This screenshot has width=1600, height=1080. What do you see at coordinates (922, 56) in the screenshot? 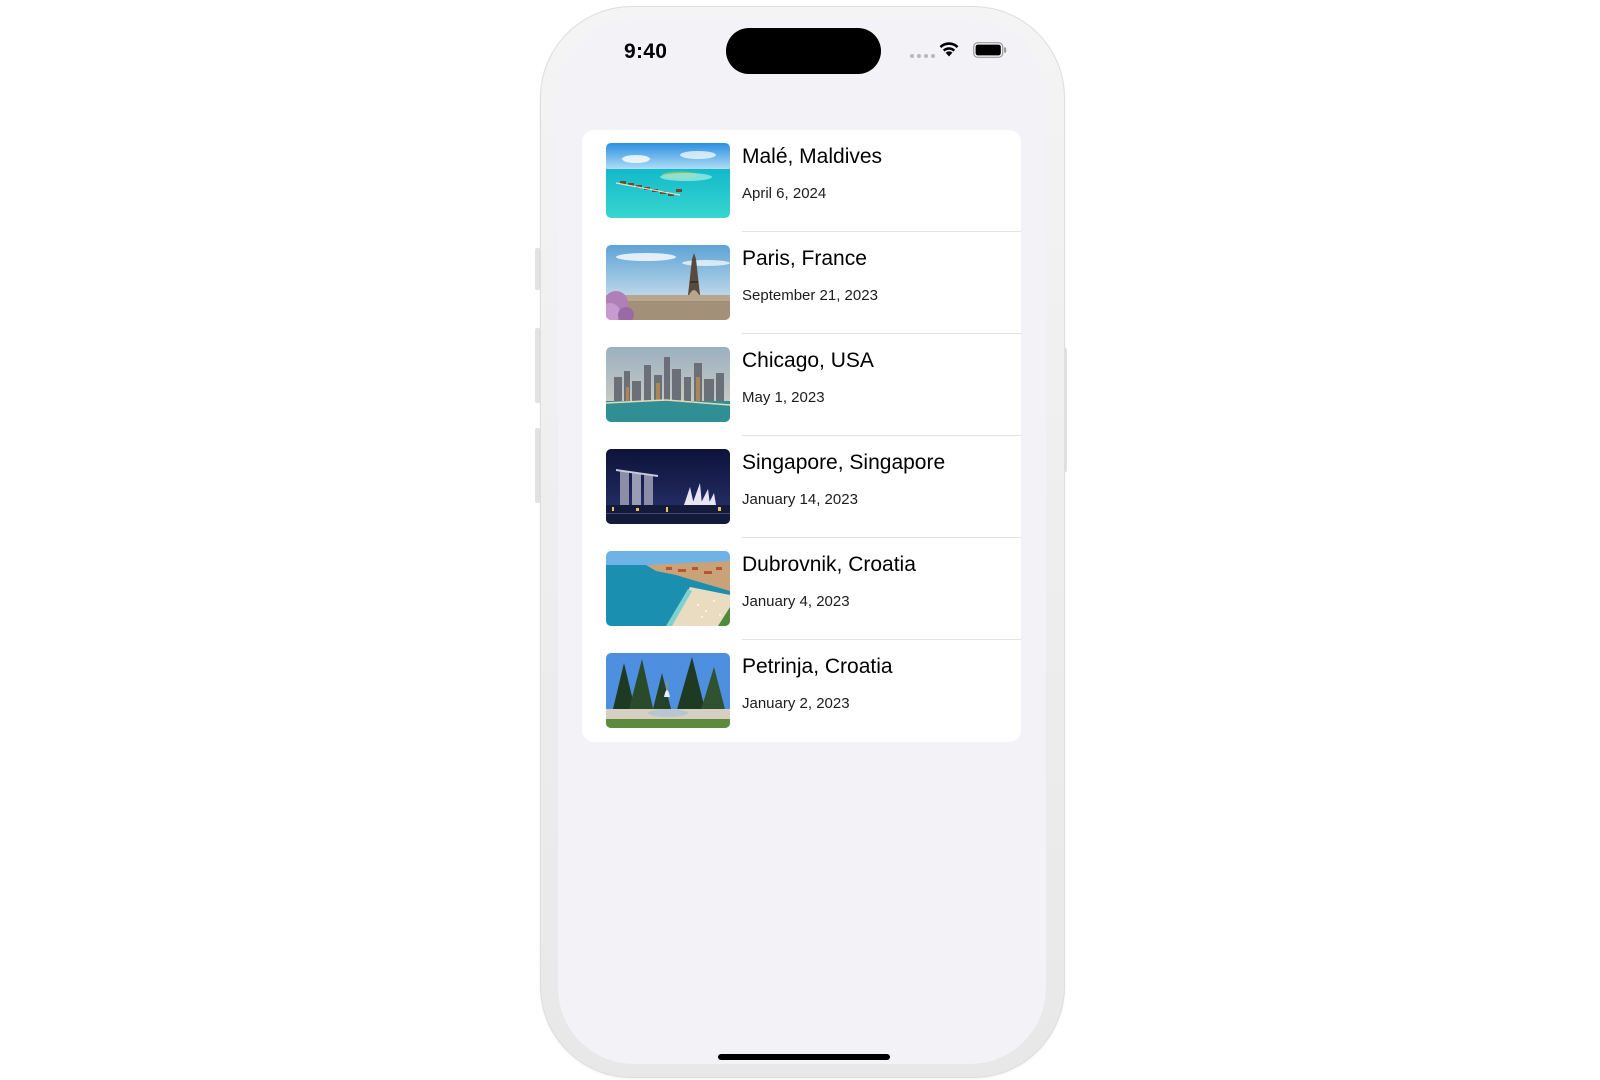
I see `signal-dots-icon` at bounding box center [922, 56].